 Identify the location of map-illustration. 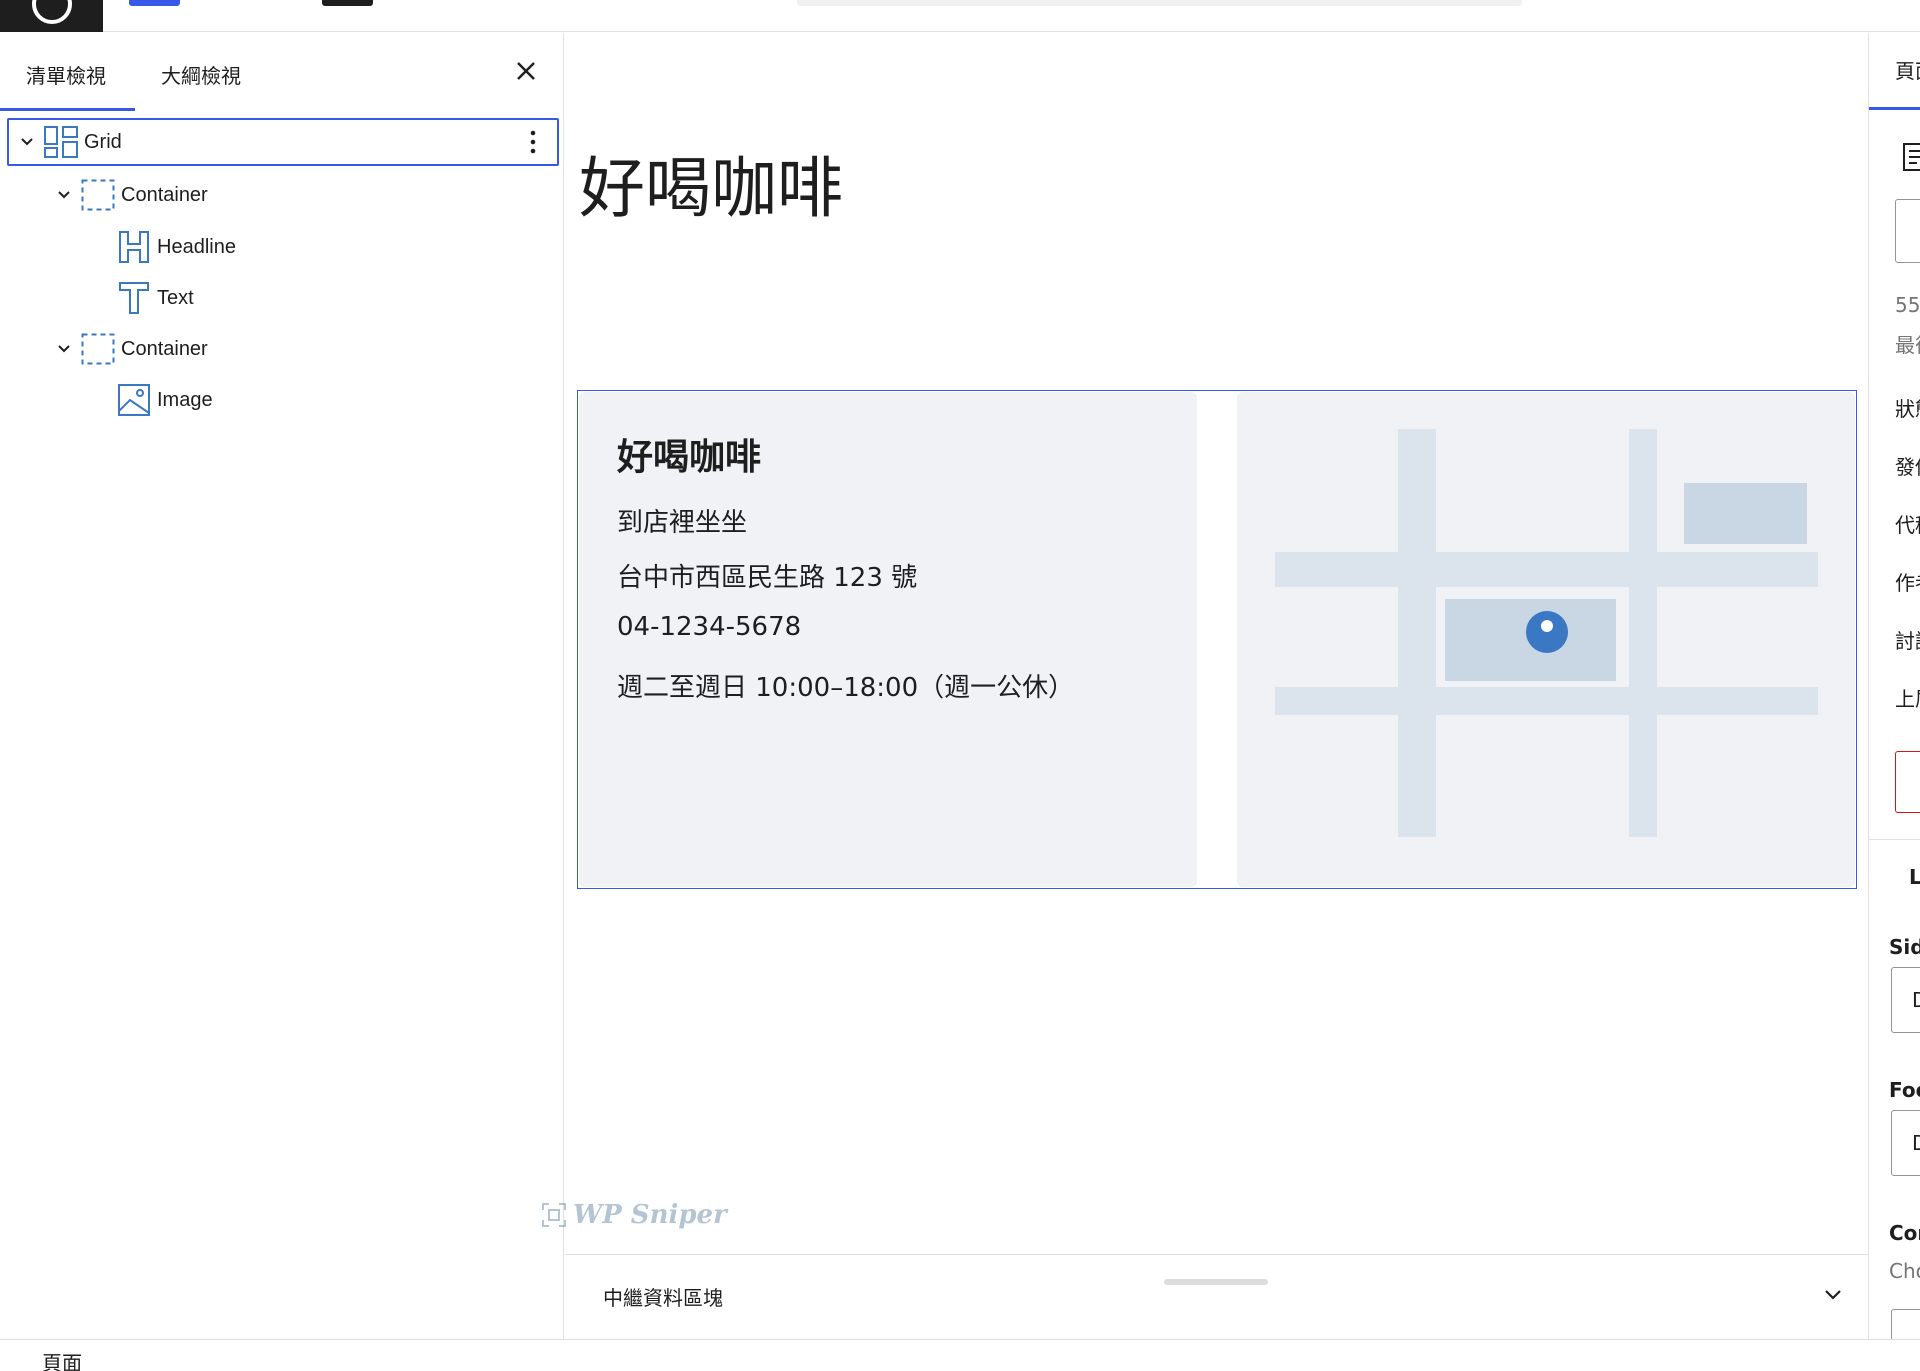
(1546, 633).